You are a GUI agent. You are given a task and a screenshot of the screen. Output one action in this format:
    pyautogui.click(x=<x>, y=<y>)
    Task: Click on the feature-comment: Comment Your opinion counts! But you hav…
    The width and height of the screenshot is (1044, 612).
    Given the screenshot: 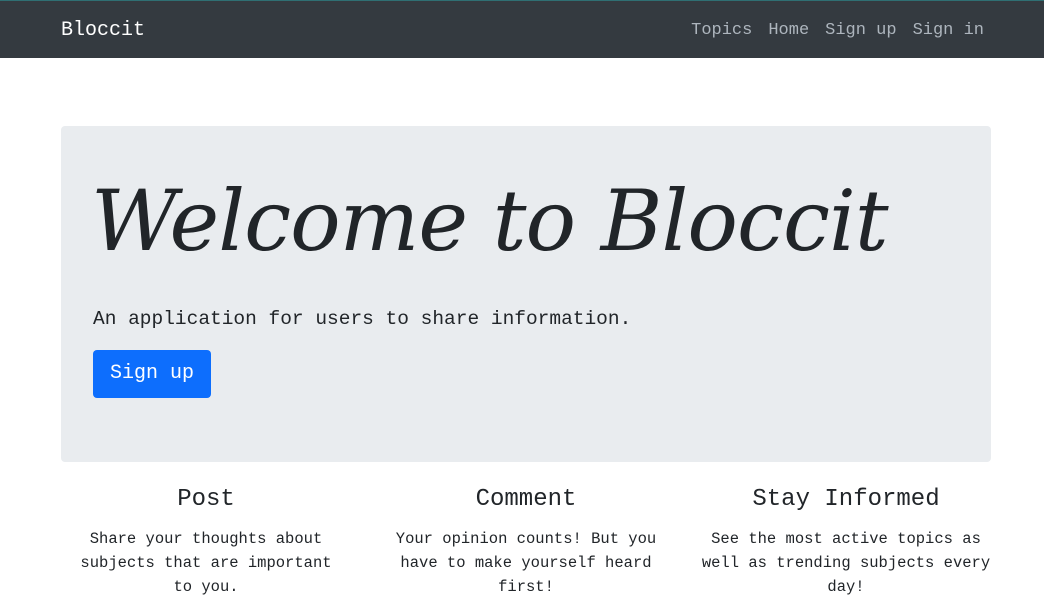 What is the action you would take?
    pyautogui.click(x=526, y=541)
    